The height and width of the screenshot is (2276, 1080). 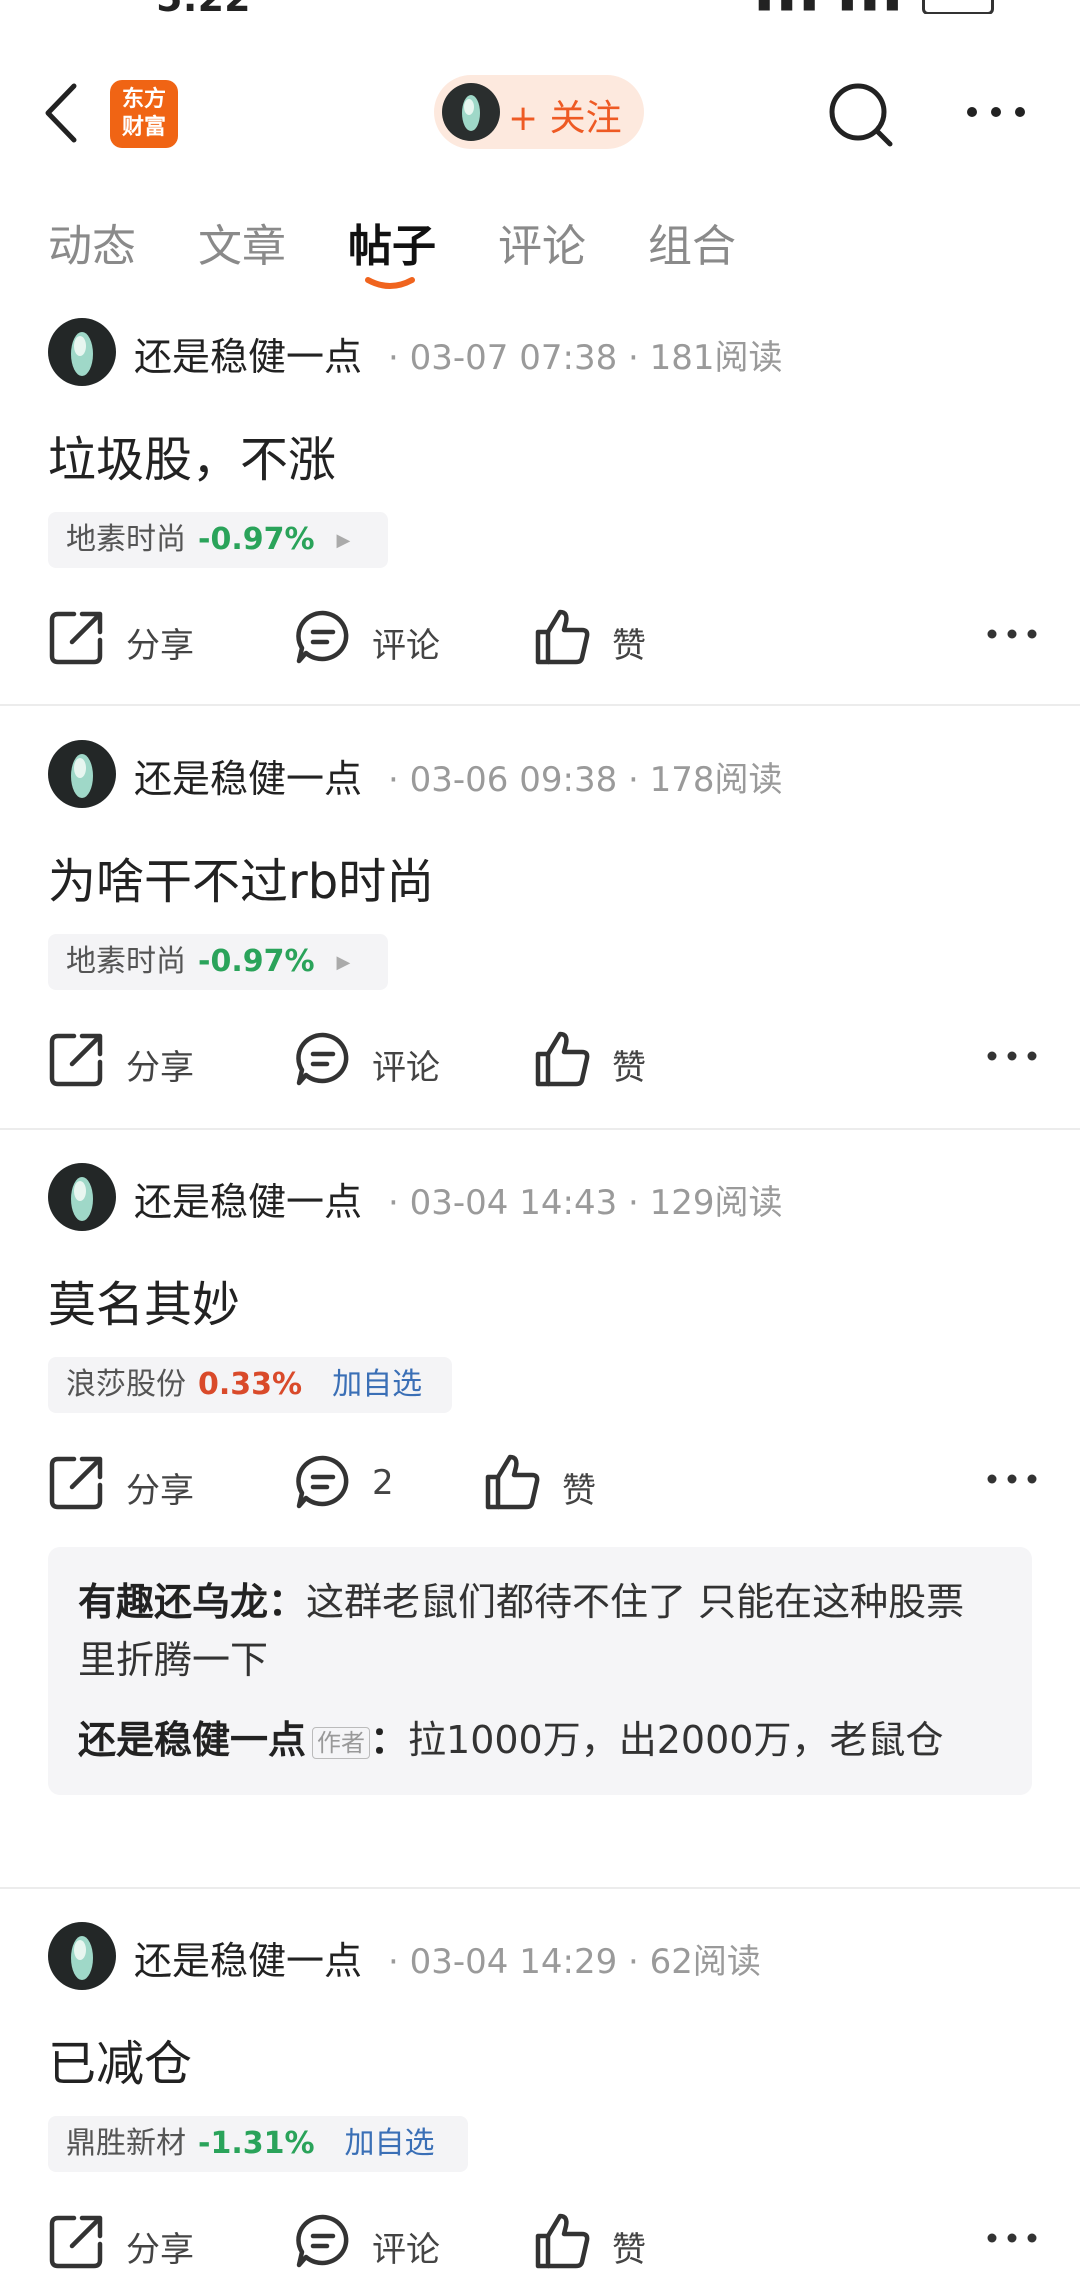 What do you see at coordinates (585, 358) in the screenshot?
I see `post-meta: · 03-07 07:38 · 181阅读` at bounding box center [585, 358].